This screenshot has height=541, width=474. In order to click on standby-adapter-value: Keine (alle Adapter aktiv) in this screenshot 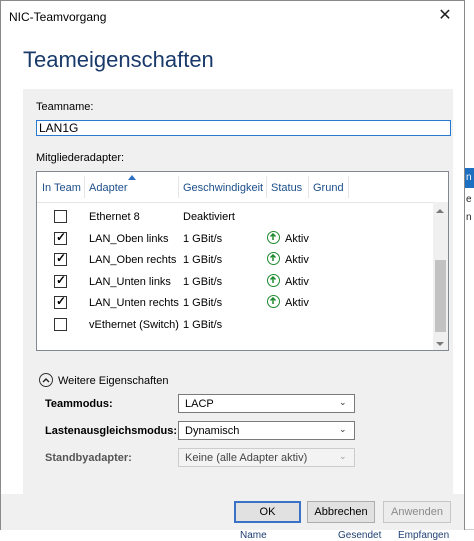, I will do `click(246, 458)`.